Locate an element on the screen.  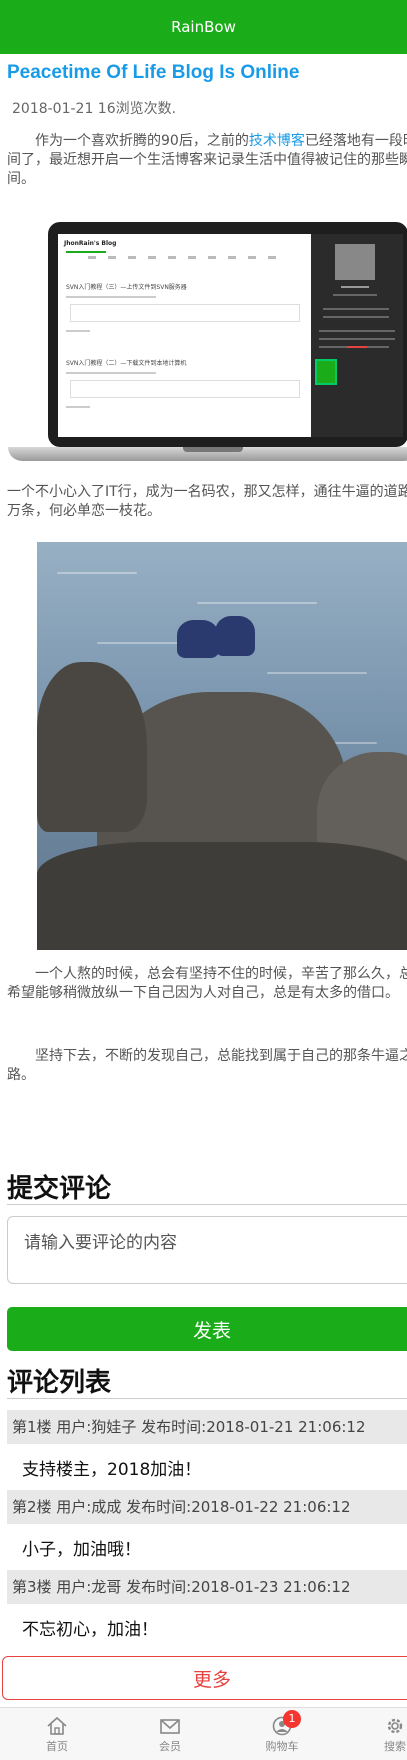
tab-home: 首页 is located at coordinates (57, 1734).